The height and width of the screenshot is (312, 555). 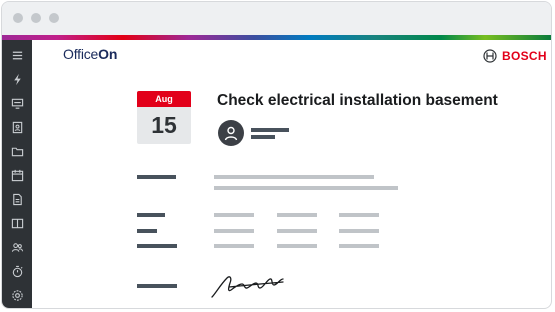 What do you see at coordinates (17, 55) in the screenshot?
I see `menu-icon` at bounding box center [17, 55].